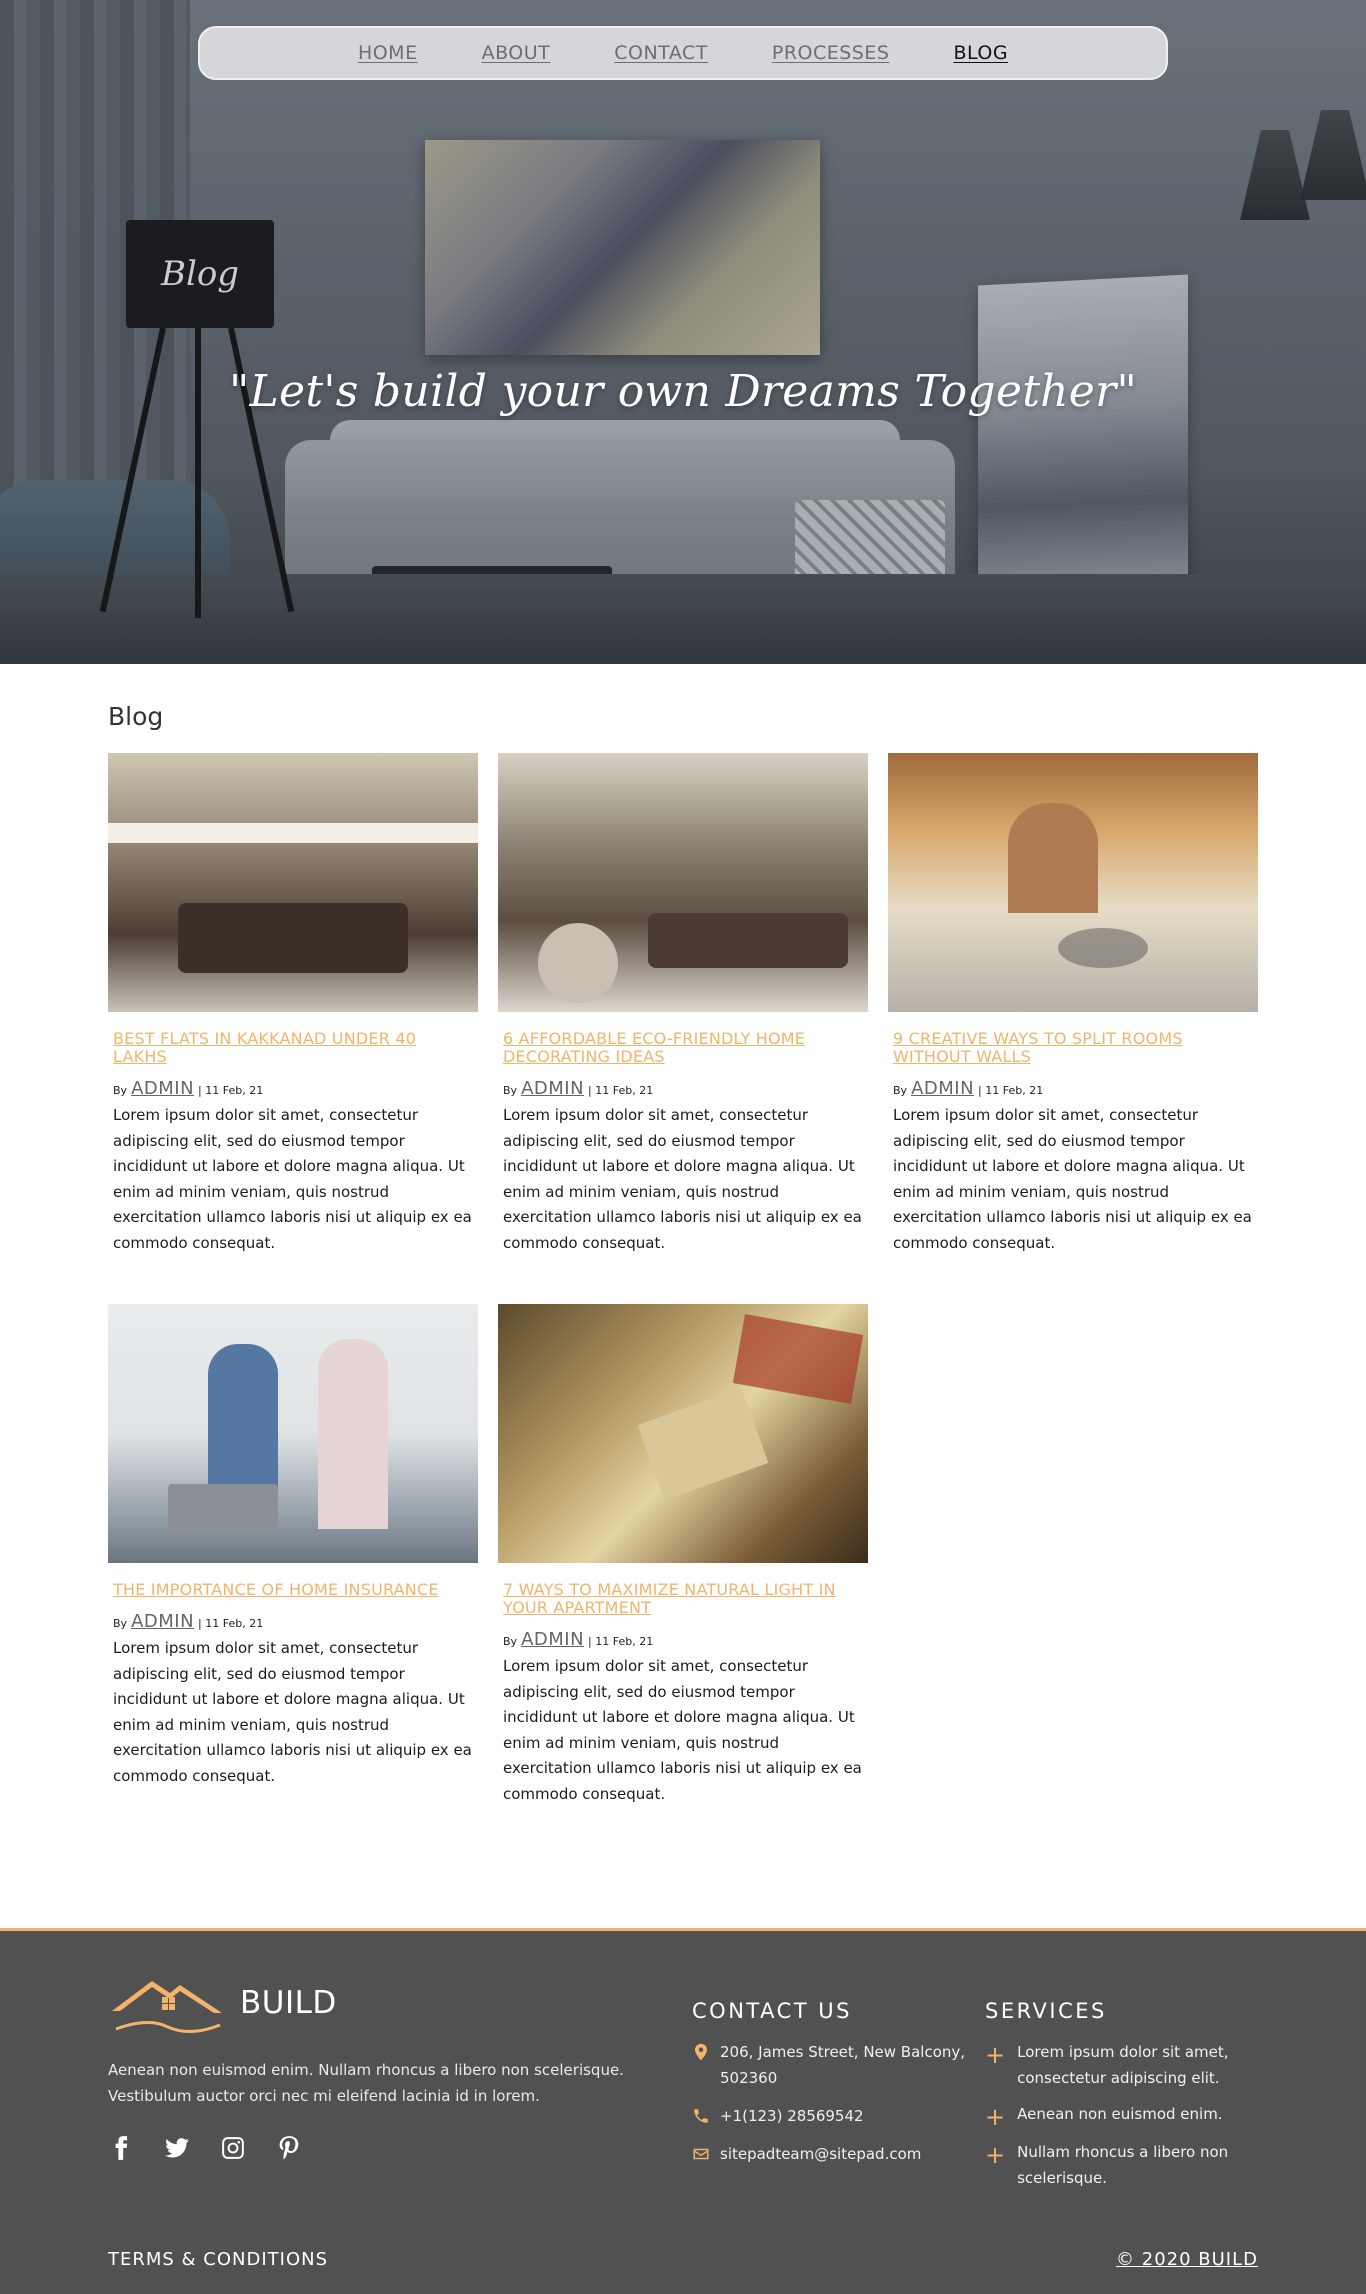 The height and width of the screenshot is (2294, 1366). Describe the element at coordinates (378, 2003) in the screenshot. I see `footer-logo: BUILD` at that location.